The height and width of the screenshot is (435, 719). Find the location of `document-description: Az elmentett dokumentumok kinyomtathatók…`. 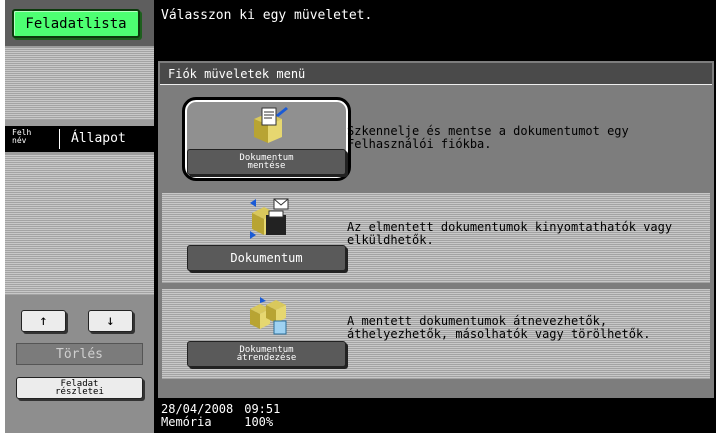

document-description: Az elmentett dokumentumok kinyomtathatók… is located at coordinates (509, 234).